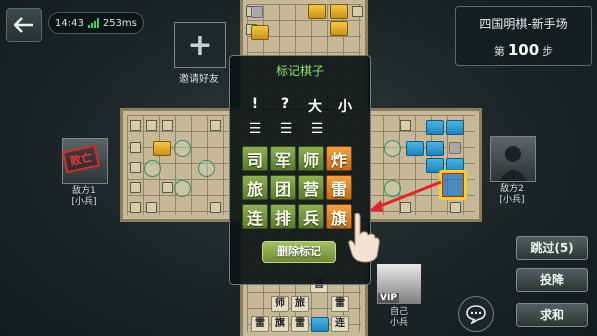 This screenshot has width=597, height=336. I want to click on own-piece: 旅, so click(300, 304).